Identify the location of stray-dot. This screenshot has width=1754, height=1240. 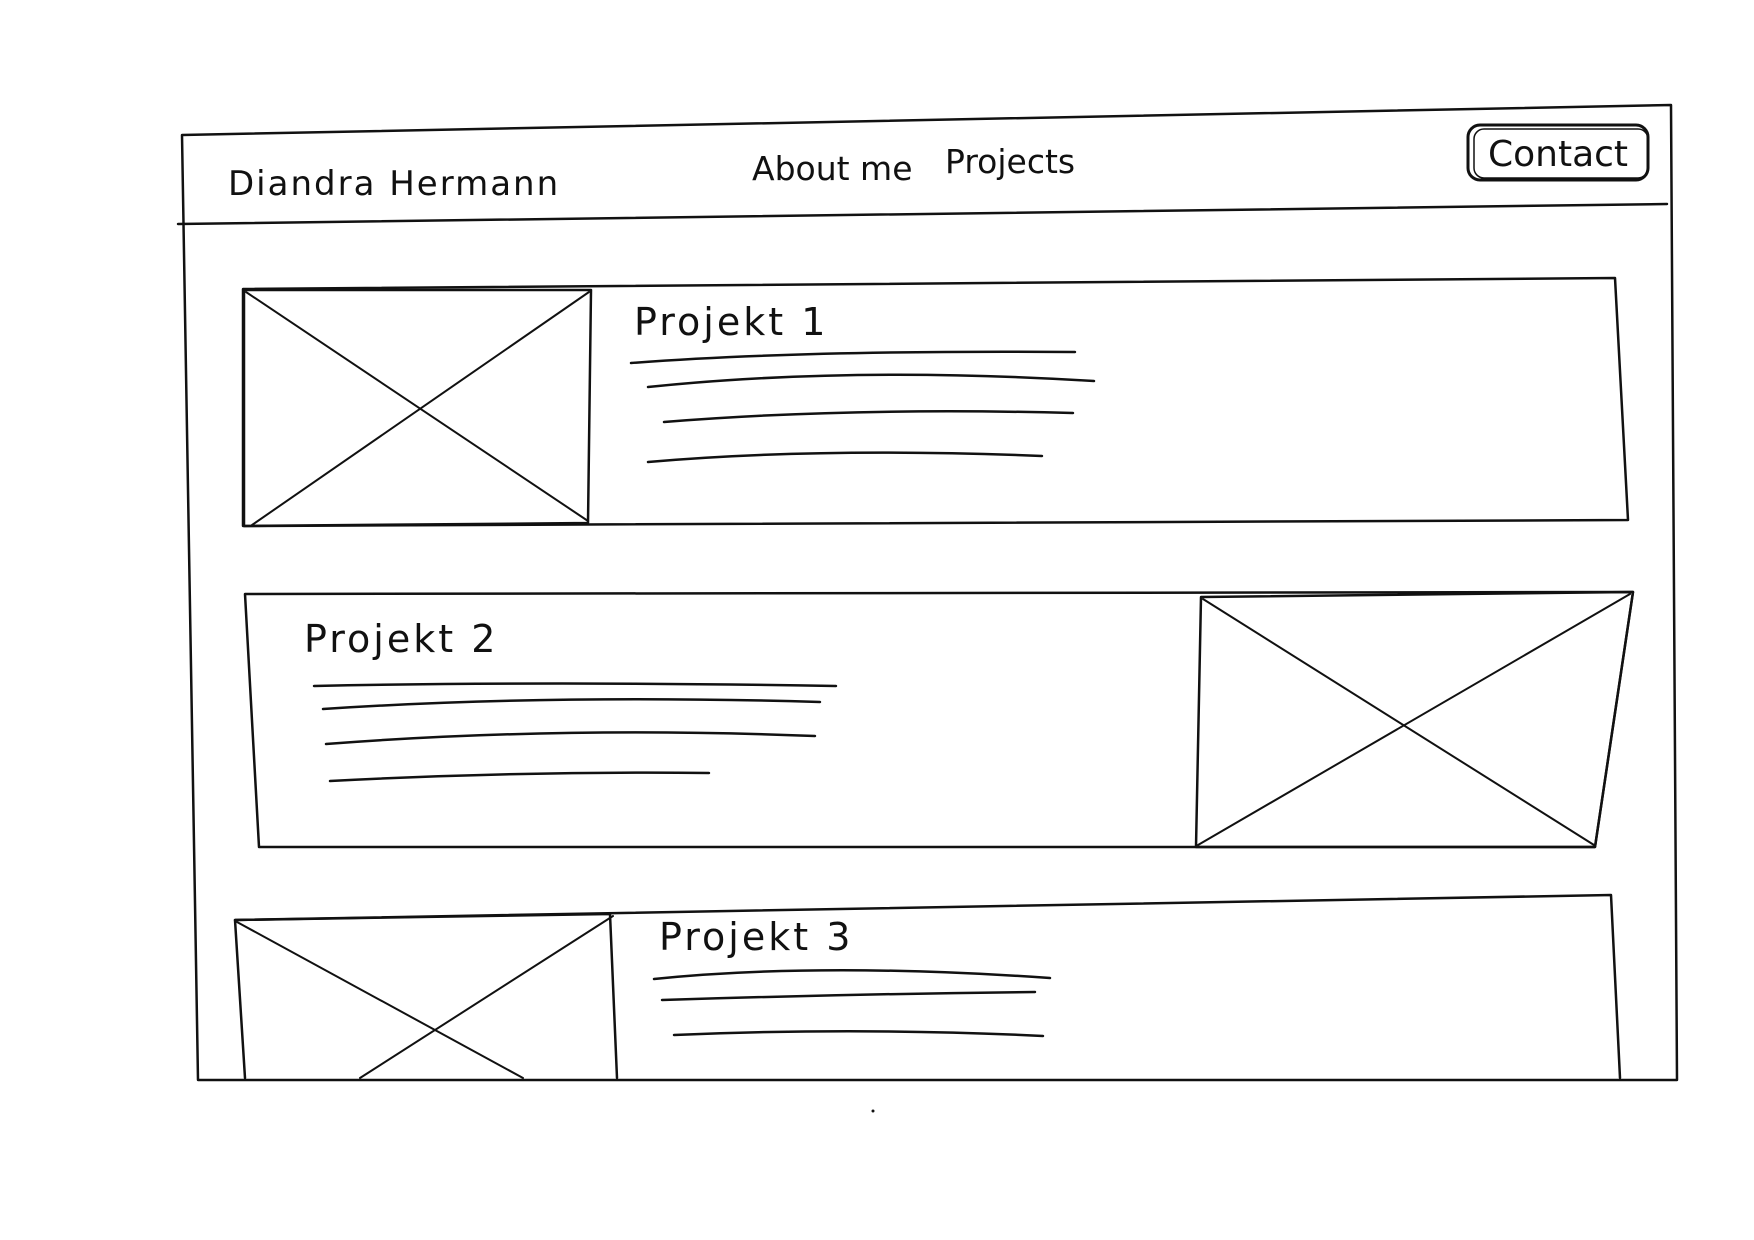
(873, 1111).